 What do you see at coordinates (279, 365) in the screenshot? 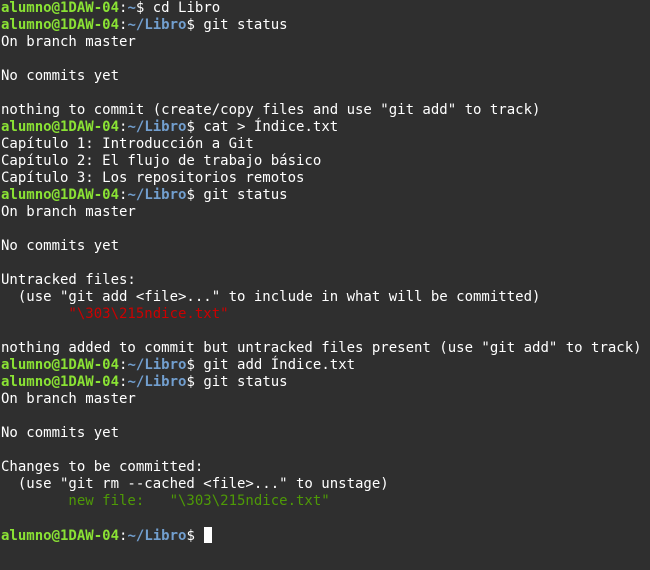
I see `command-text: git add Índice.txt` at bounding box center [279, 365].